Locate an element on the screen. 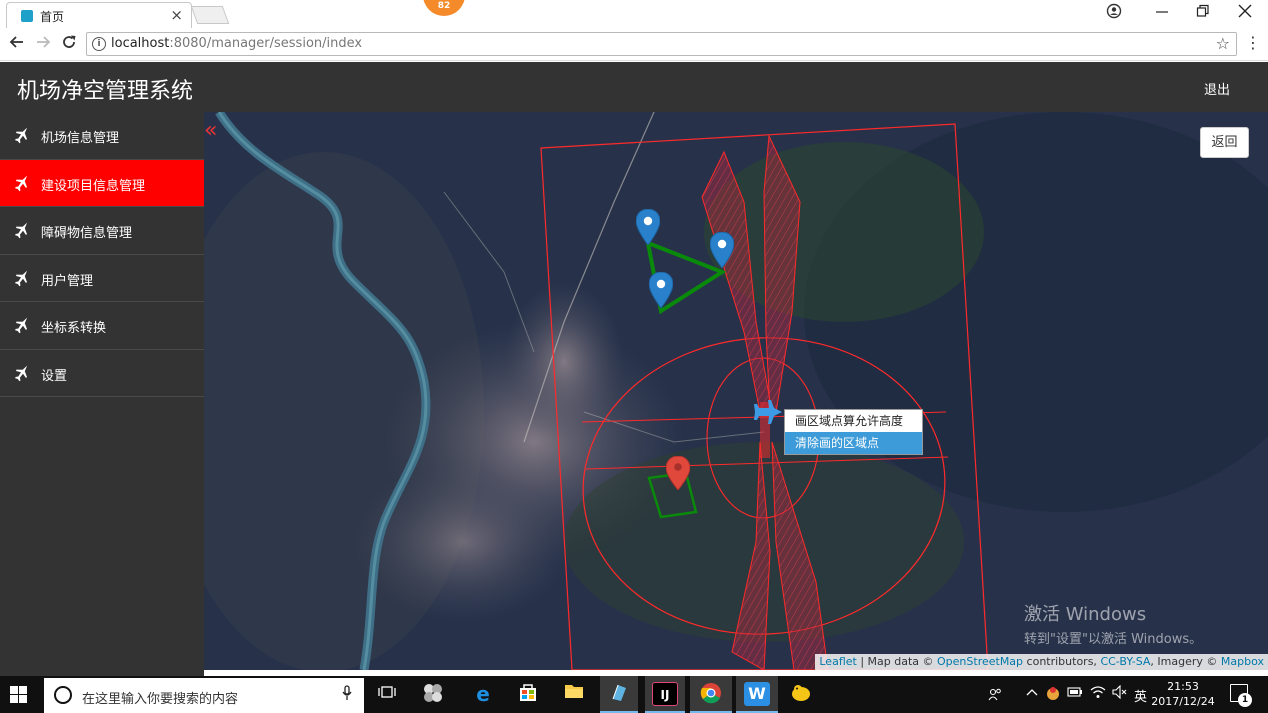 The height and width of the screenshot is (713, 1268). restore-icon is located at coordinates (1203, 13).